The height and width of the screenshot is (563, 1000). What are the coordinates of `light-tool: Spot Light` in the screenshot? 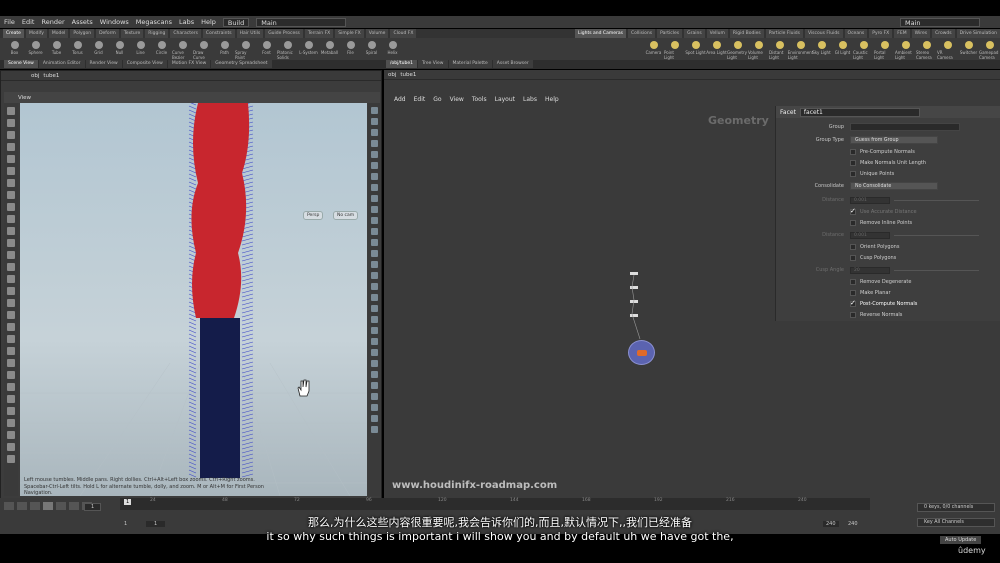 It's located at (695, 49).